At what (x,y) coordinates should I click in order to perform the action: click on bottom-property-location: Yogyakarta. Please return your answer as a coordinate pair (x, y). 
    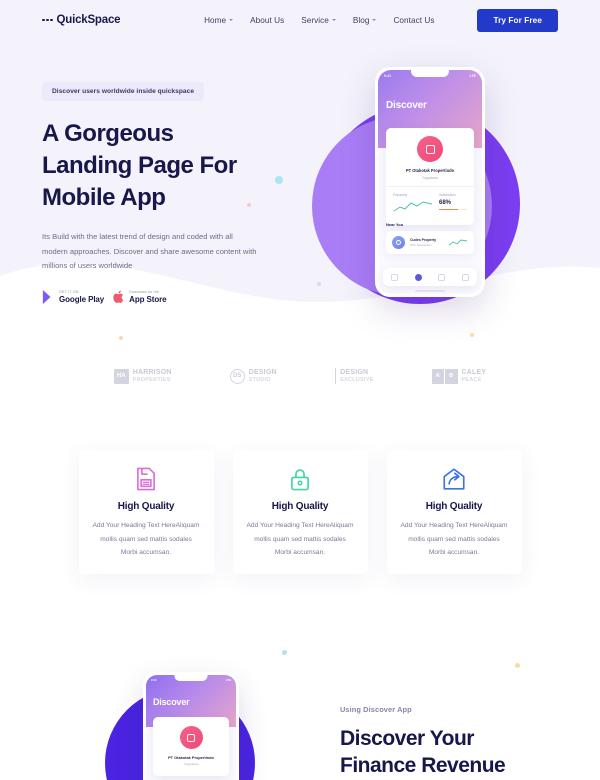
    Looking at the image, I should click on (191, 764).